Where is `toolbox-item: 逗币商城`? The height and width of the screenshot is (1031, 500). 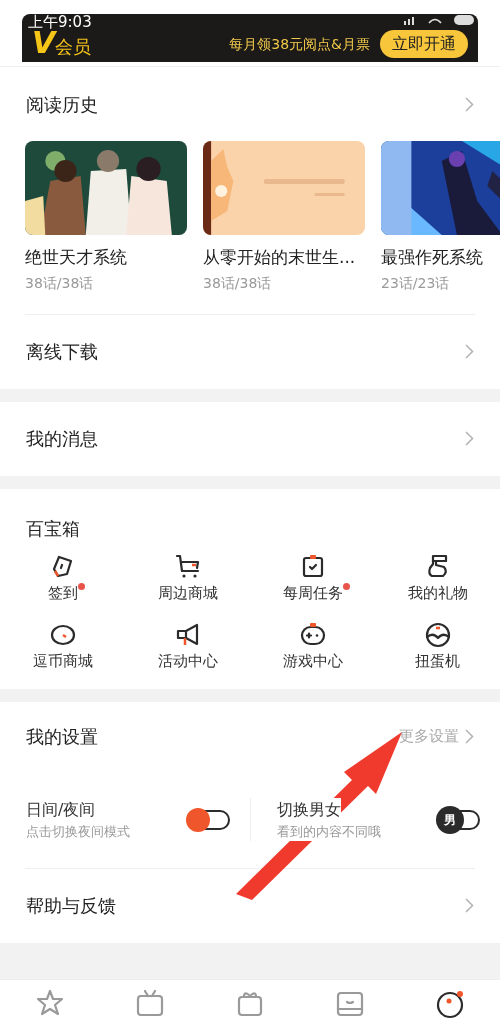
toolbox-item: 逗币商城 is located at coordinates (62, 646).